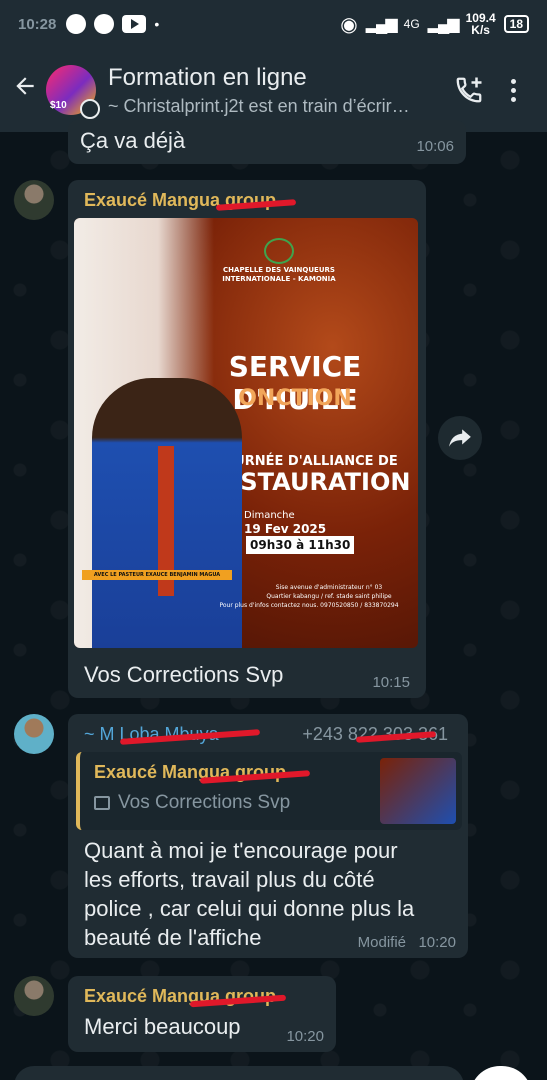 The image size is (547, 1080). I want to click on message-bubble: Exaucé Mangua group Merci beaucoup 10:20, so click(202, 1014).